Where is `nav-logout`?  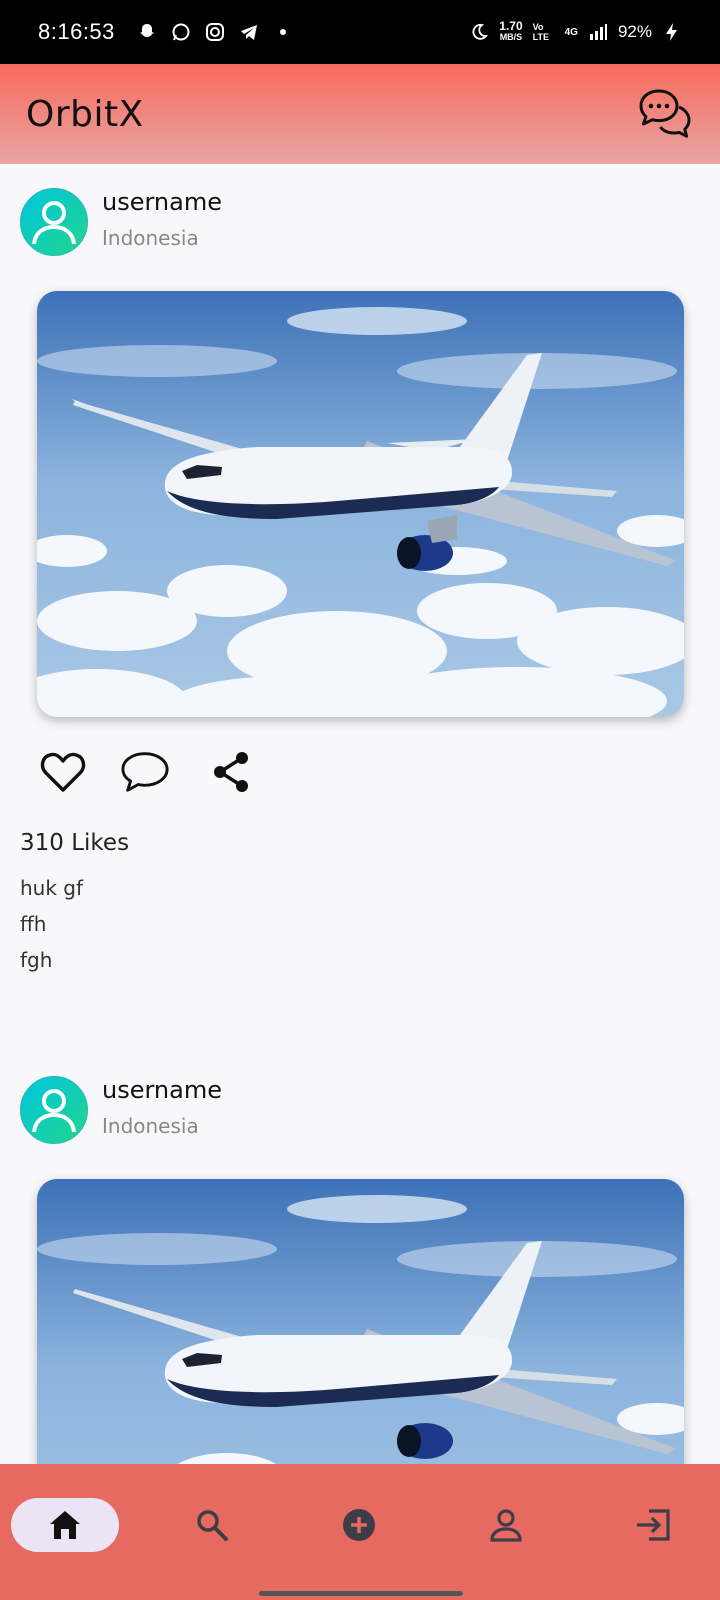 nav-logout is located at coordinates (653, 1525).